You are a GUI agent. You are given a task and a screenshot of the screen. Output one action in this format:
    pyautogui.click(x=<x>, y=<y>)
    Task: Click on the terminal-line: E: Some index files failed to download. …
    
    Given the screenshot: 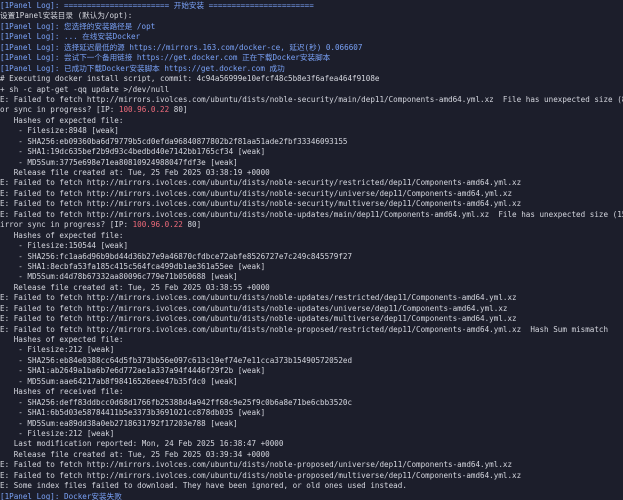 What is the action you would take?
    pyautogui.click(x=311, y=486)
    